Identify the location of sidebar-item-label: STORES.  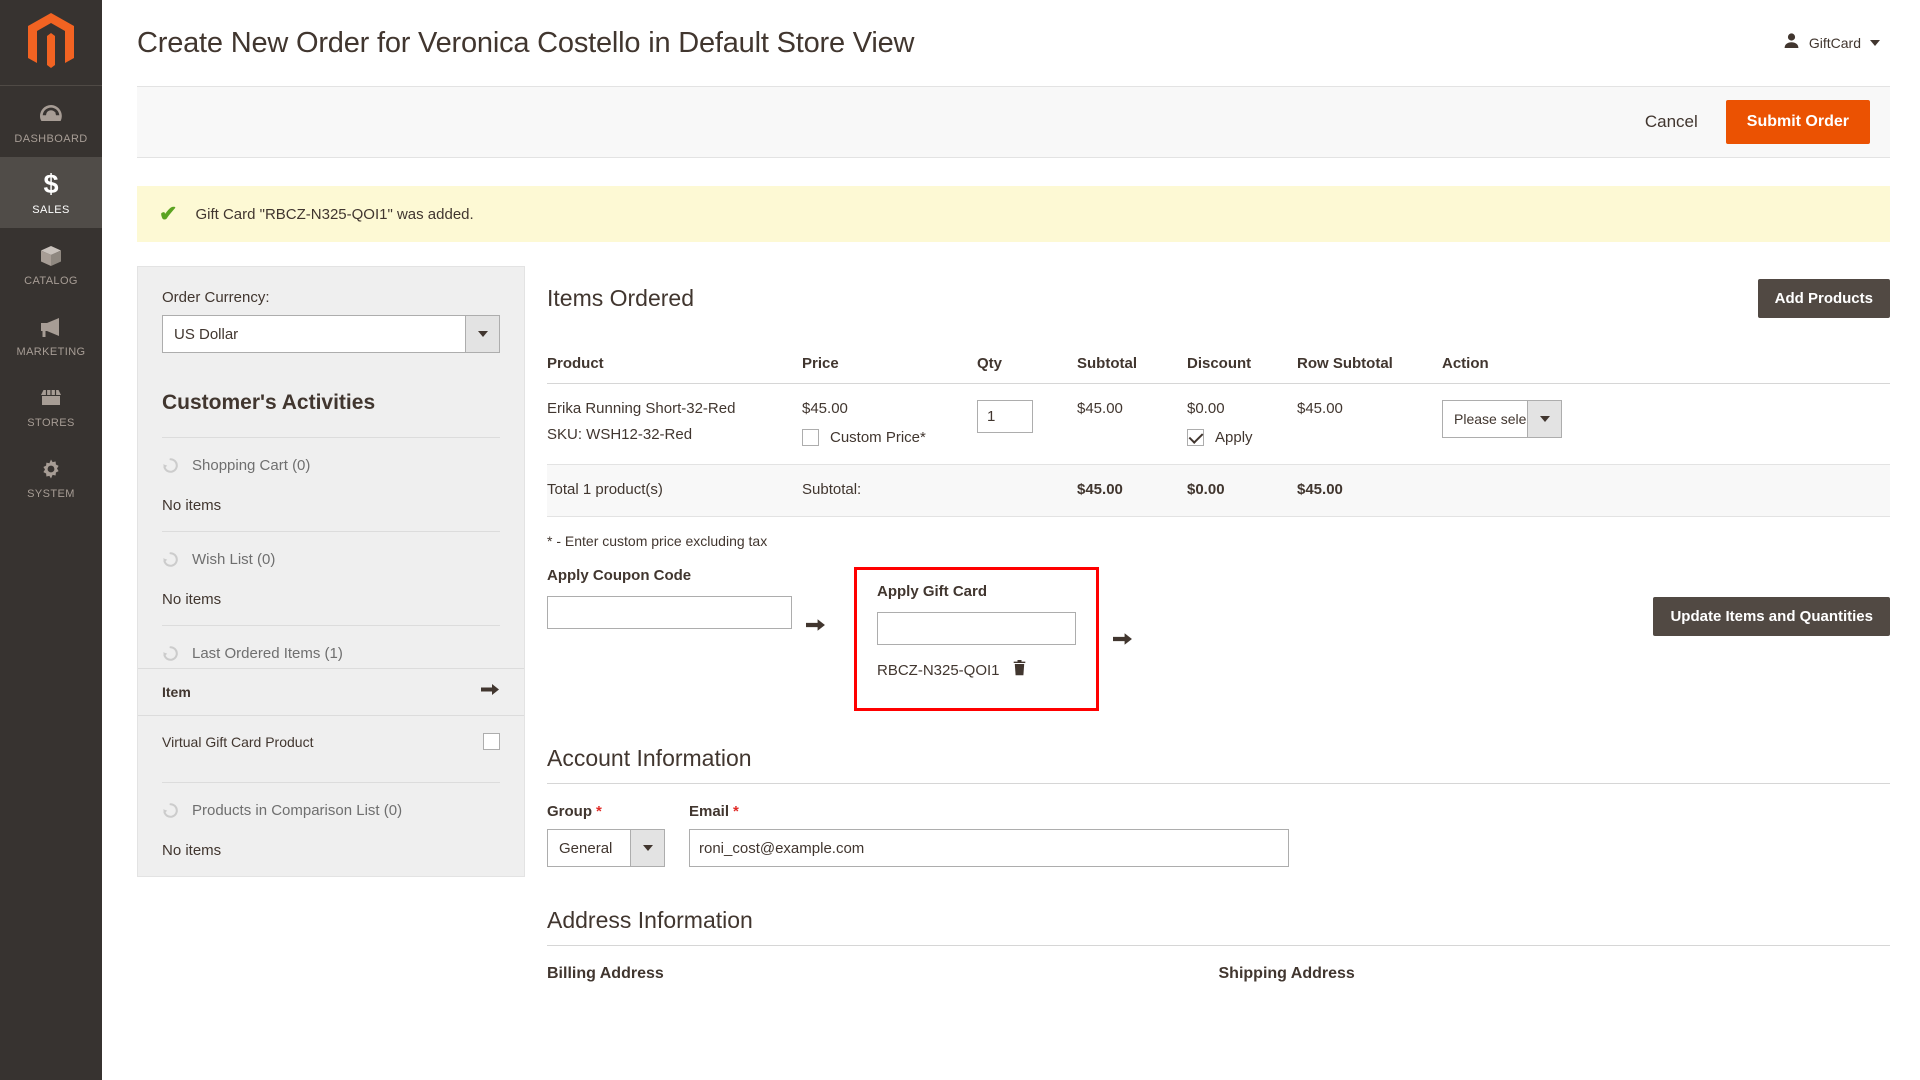
(51, 422).